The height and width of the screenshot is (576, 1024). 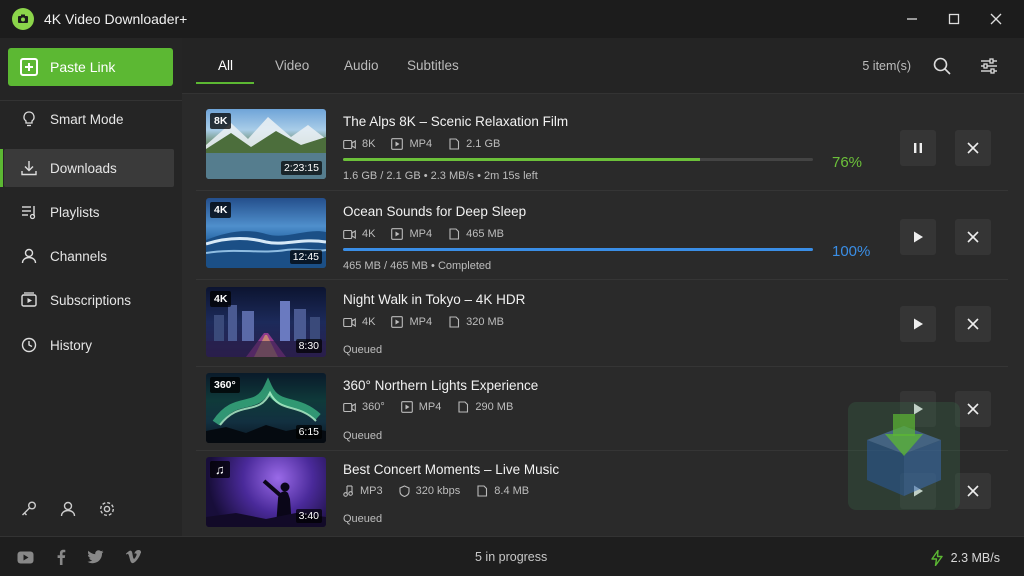 What do you see at coordinates (361, 65) in the screenshot?
I see `tab-audio: Audio` at bounding box center [361, 65].